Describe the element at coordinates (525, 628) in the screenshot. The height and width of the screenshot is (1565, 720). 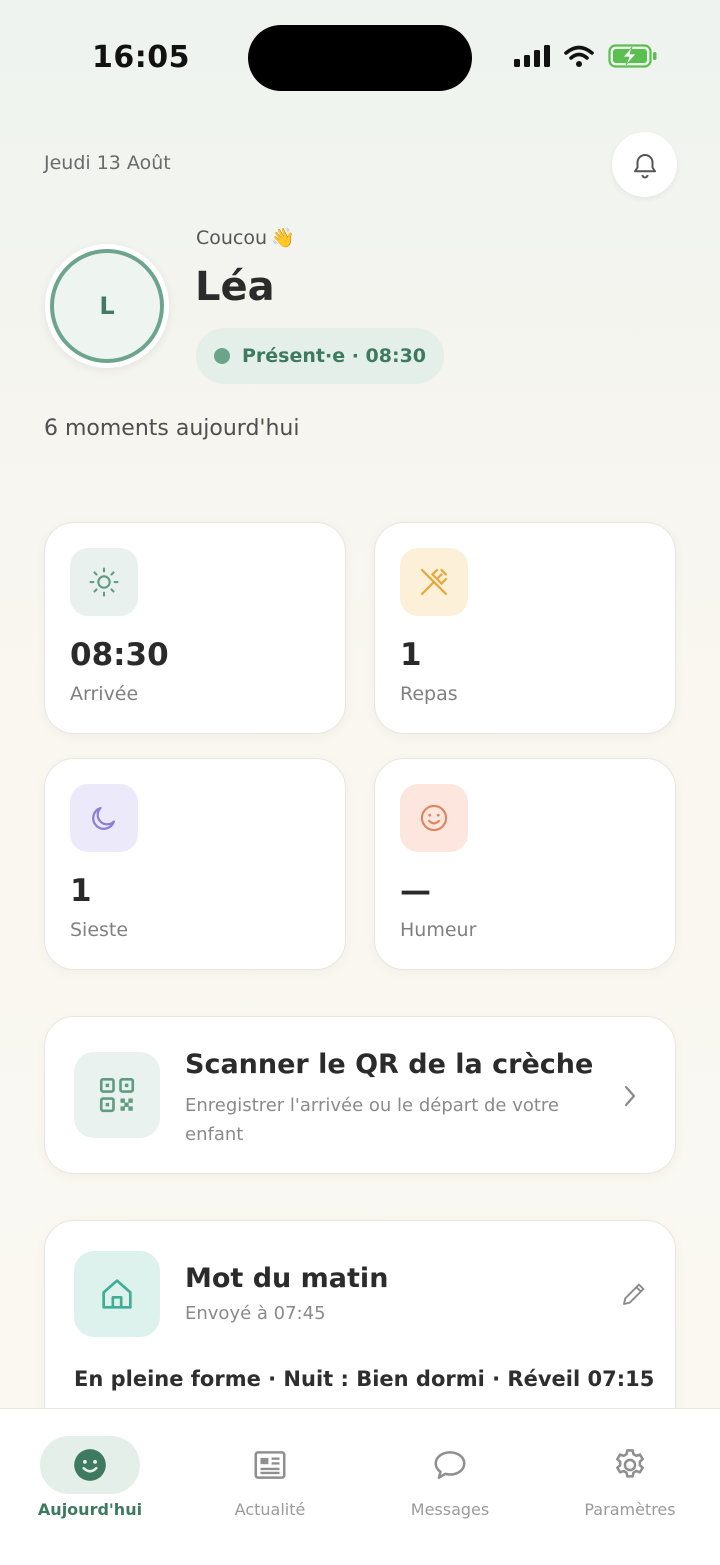
I see `stat-card-meals: 1 Repas` at that location.